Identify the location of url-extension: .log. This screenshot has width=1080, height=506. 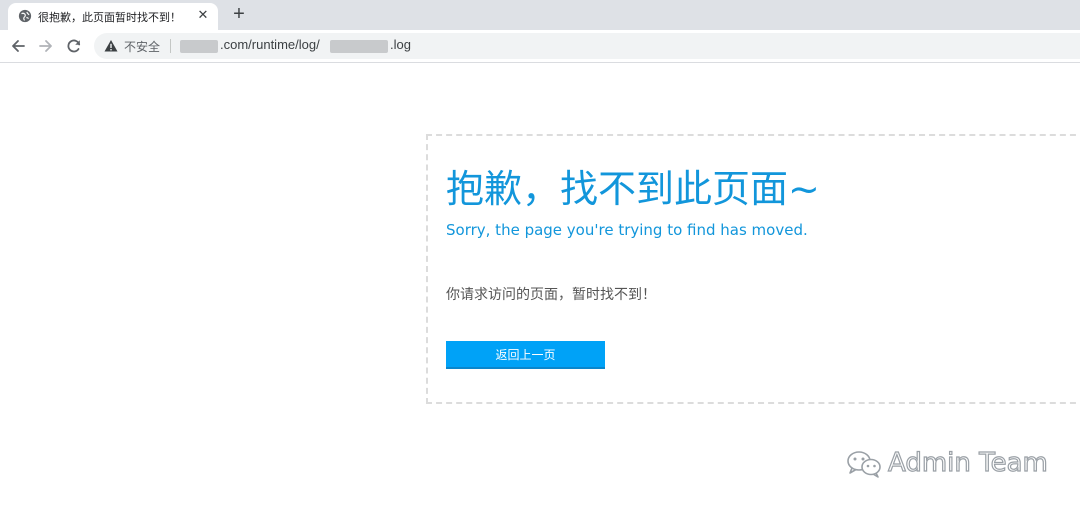
(400, 44).